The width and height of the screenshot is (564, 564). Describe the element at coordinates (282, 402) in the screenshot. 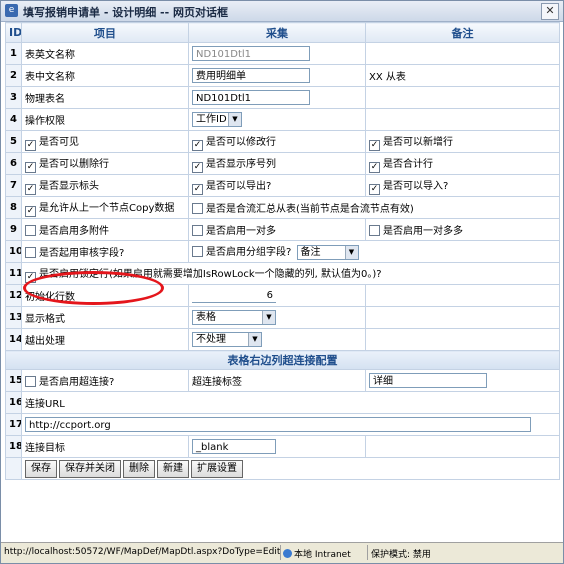

I see `table-row: 16 连接URL` at that location.